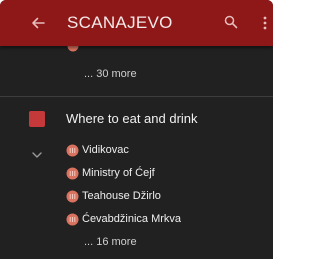 This screenshot has height=259, width=320. Describe the element at coordinates (105, 150) in the screenshot. I see `place-name: Vidikovac` at that location.